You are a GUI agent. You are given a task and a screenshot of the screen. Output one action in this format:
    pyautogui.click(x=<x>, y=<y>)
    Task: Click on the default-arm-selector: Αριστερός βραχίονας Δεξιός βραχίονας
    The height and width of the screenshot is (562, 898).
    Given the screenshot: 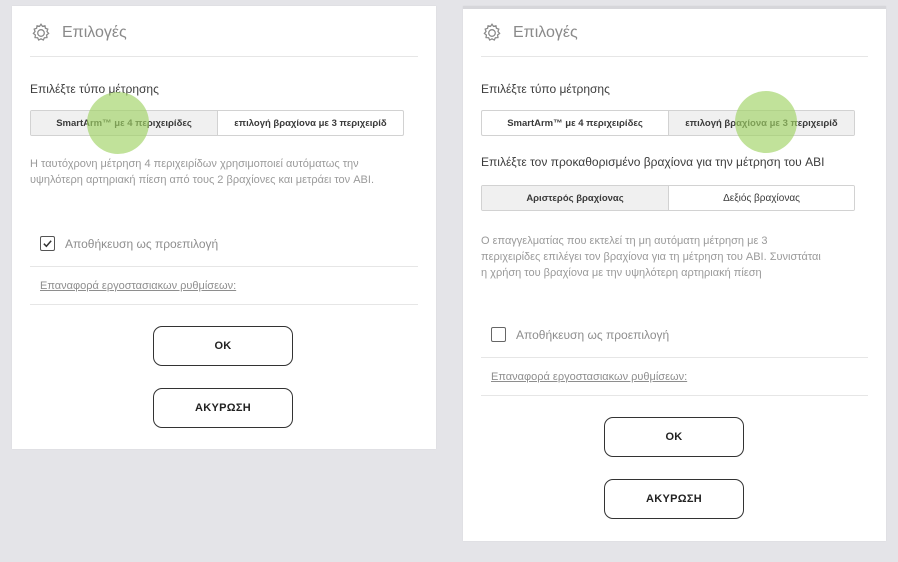 What is the action you would take?
    pyautogui.click(x=668, y=198)
    